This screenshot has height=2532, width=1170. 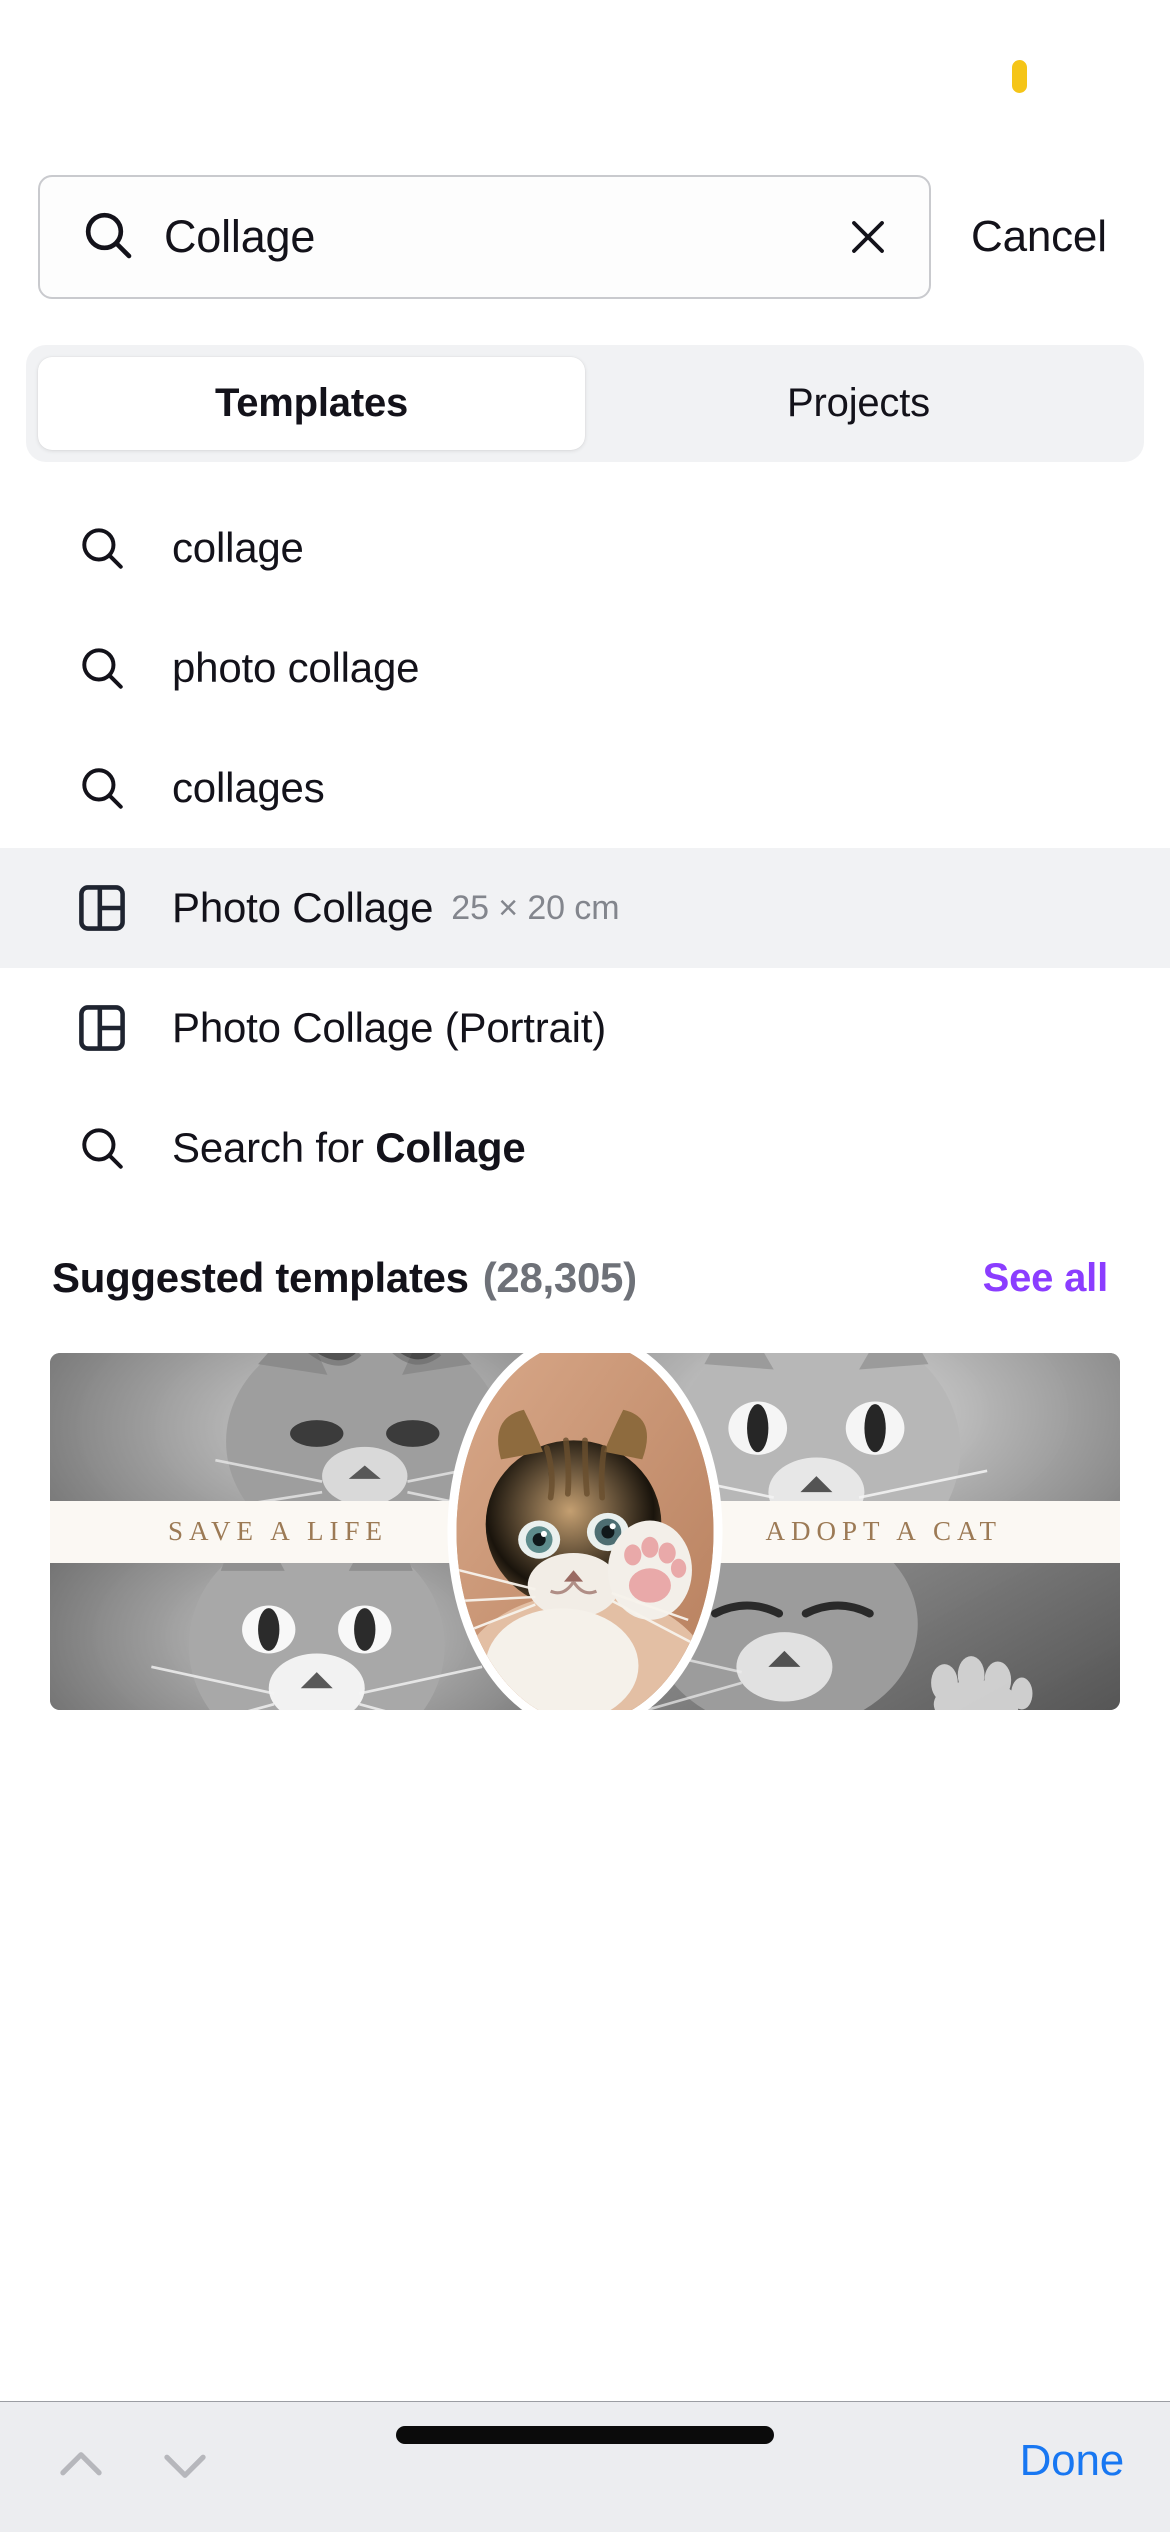 What do you see at coordinates (389, 1027) in the screenshot?
I see `list-item-label: Photo Collage (Portrait)` at bounding box center [389, 1027].